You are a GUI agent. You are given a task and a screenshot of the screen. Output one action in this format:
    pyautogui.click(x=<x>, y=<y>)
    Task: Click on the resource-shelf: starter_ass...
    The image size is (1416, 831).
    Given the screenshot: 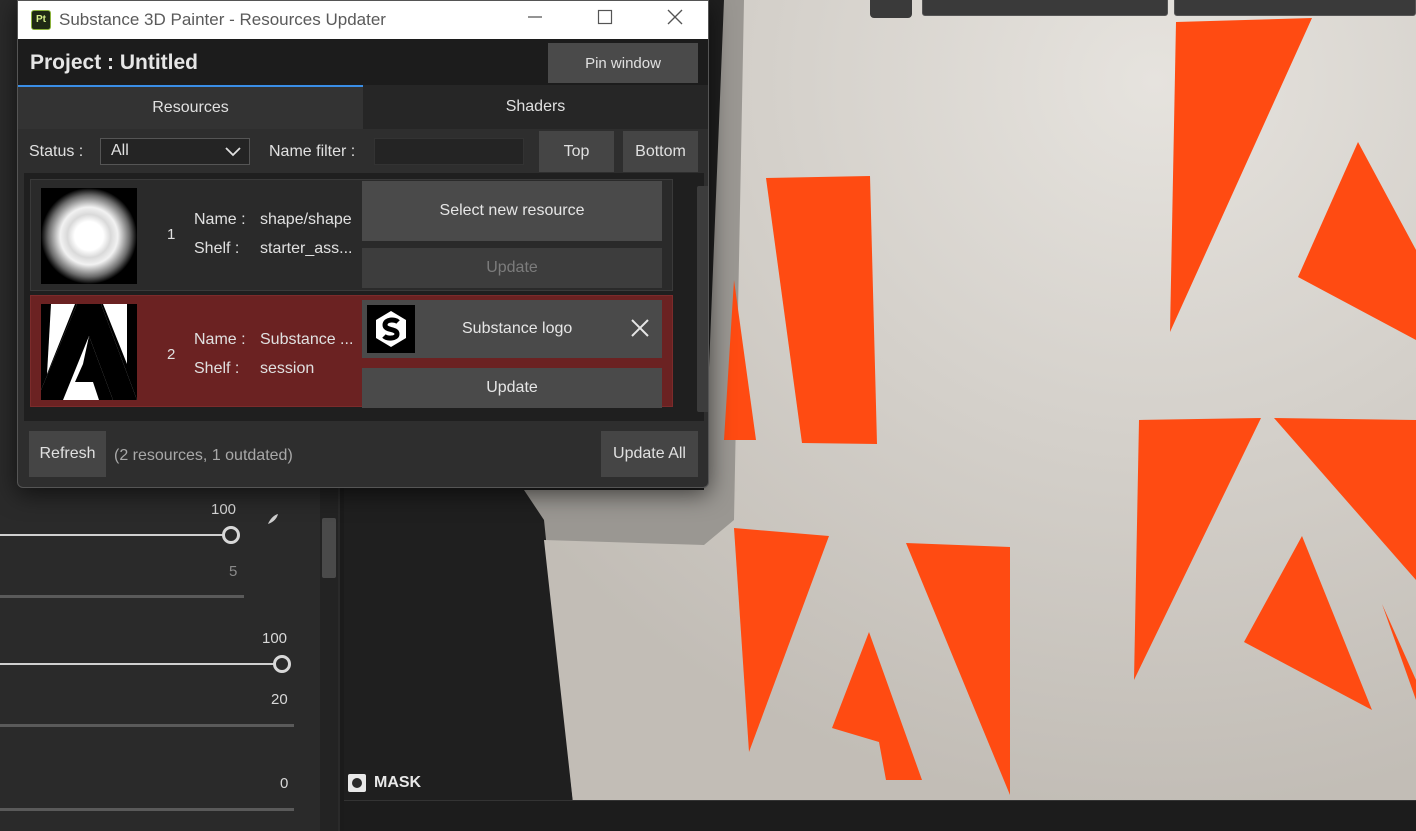 What is the action you would take?
    pyautogui.click(x=306, y=248)
    